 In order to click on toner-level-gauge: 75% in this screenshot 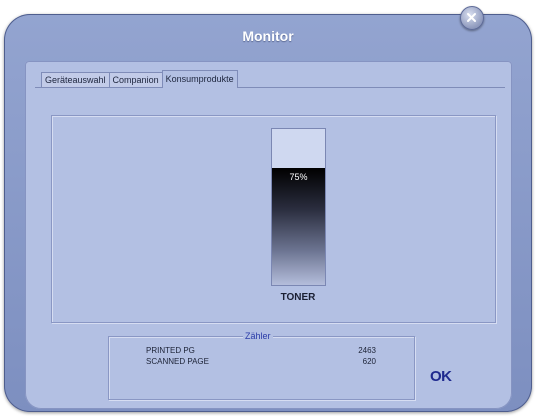, I will do `click(298, 207)`.